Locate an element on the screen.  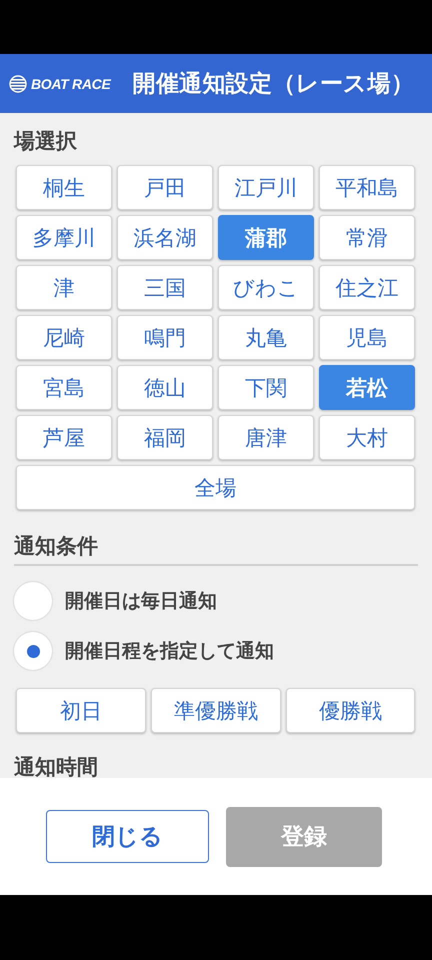
venue-button: 宮島 is located at coordinates (64, 387).